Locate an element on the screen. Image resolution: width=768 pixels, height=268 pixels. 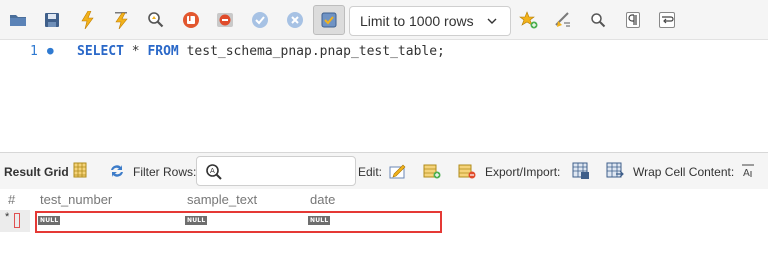
refresh-icon is located at coordinates (117, 171).